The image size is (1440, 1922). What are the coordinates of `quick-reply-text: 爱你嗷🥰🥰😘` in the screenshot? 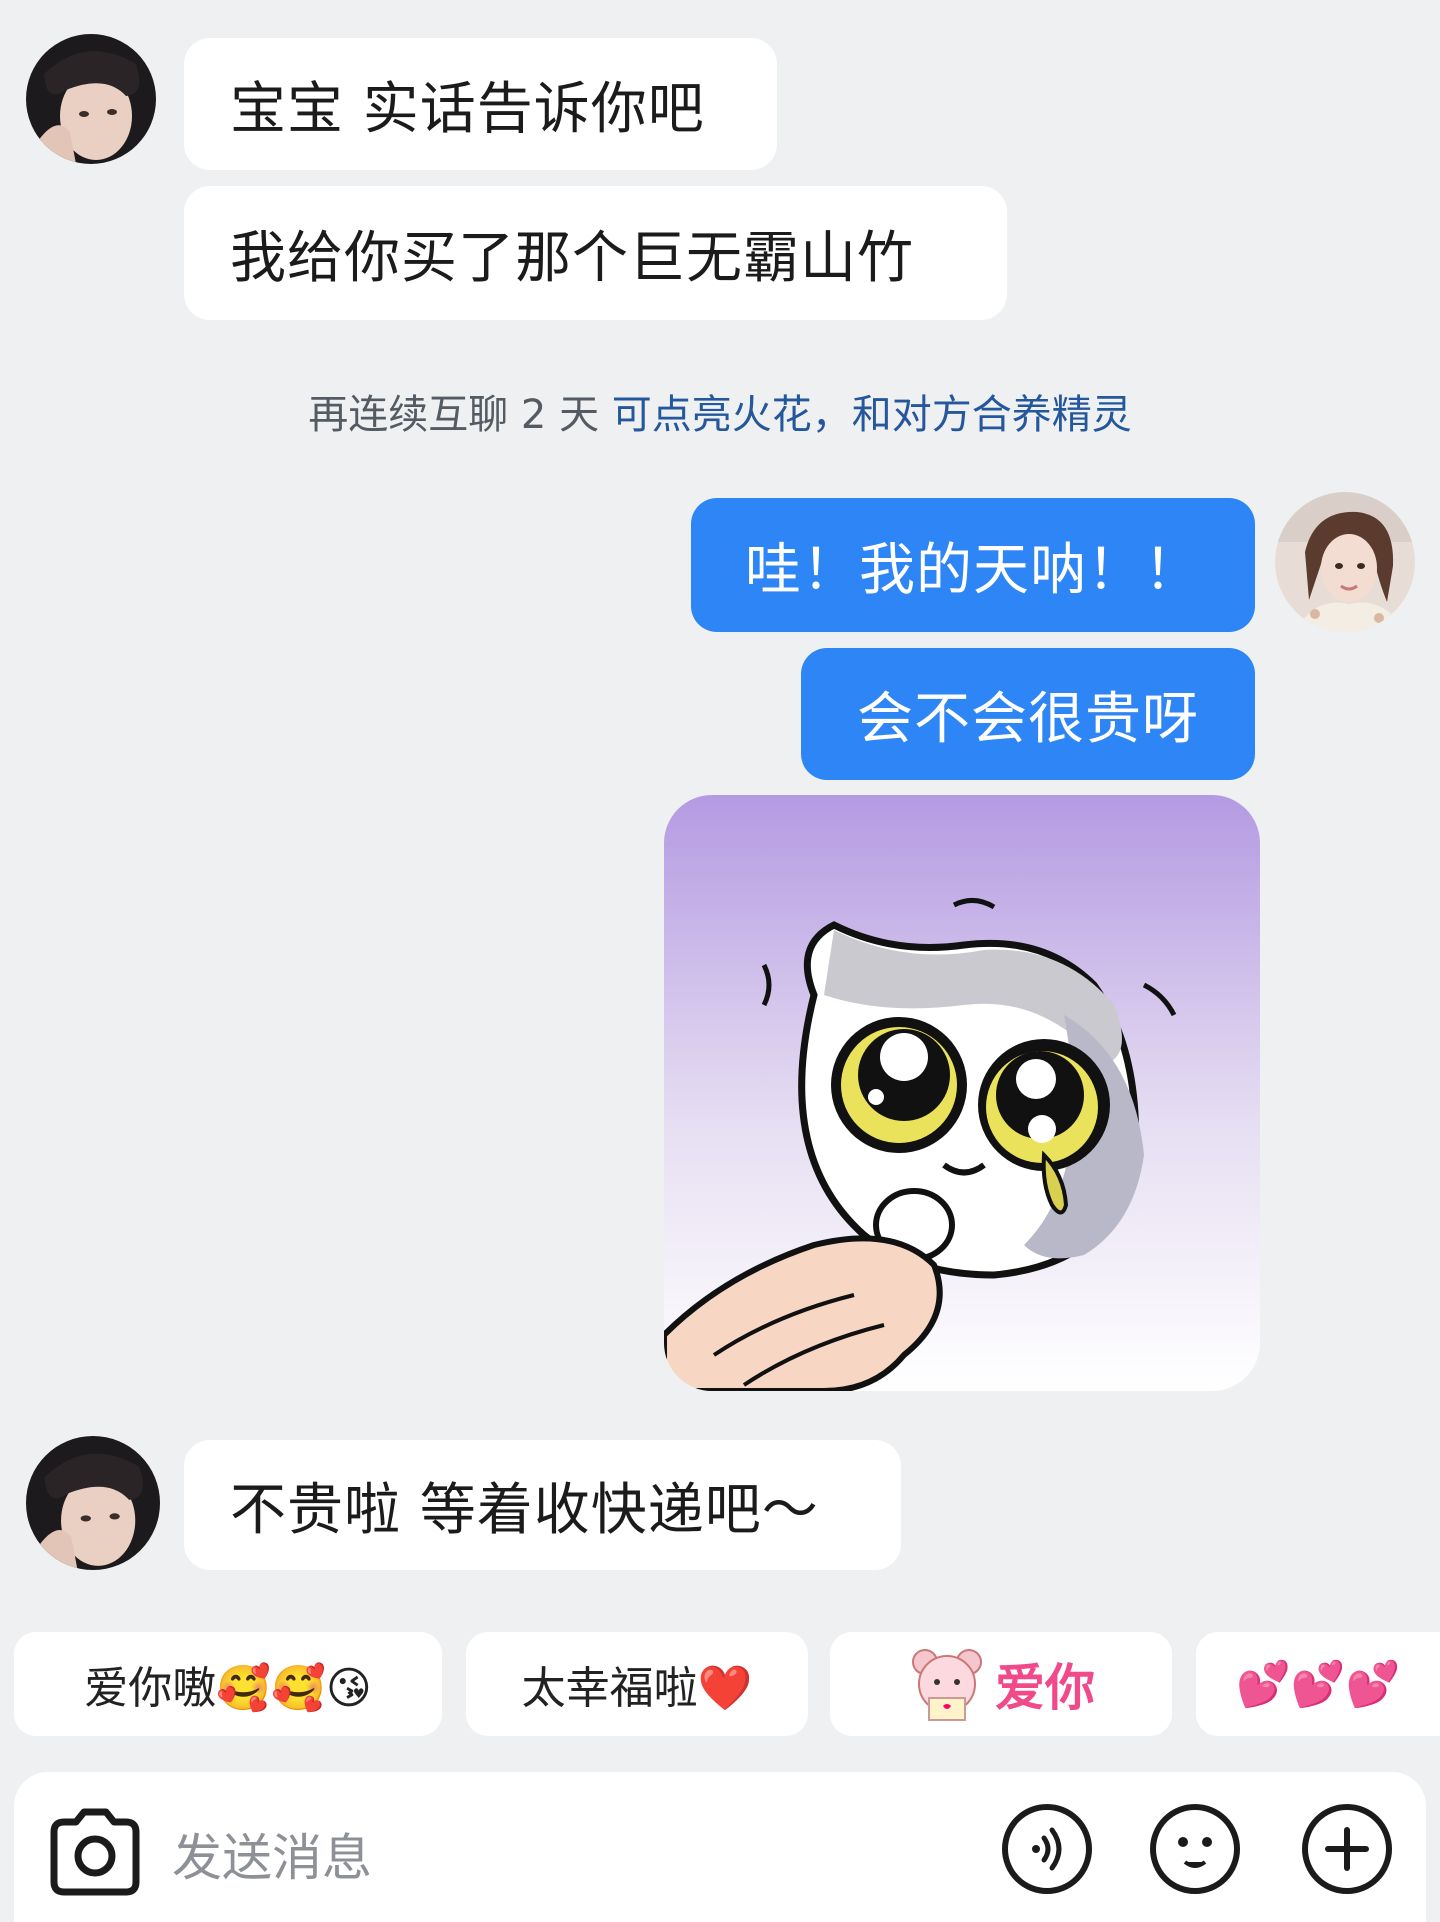 It's located at (228, 1688).